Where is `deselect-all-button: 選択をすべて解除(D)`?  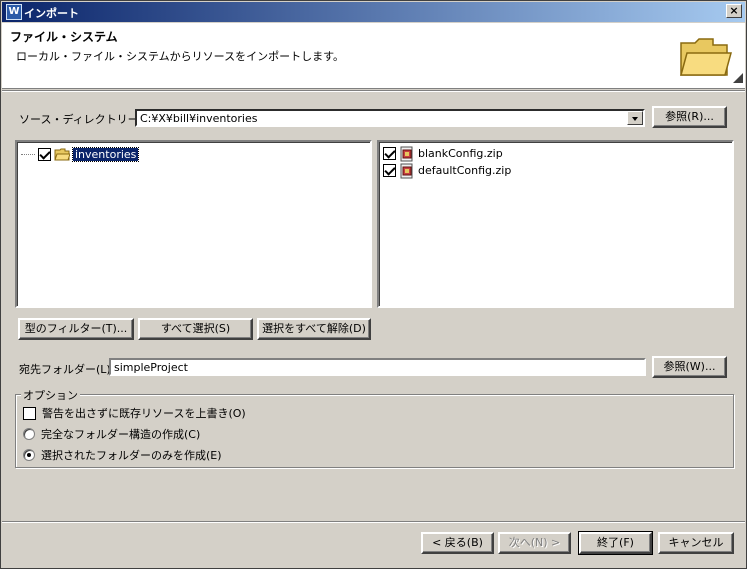
deselect-all-button: 選択をすべて解除(D) is located at coordinates (314, 329).